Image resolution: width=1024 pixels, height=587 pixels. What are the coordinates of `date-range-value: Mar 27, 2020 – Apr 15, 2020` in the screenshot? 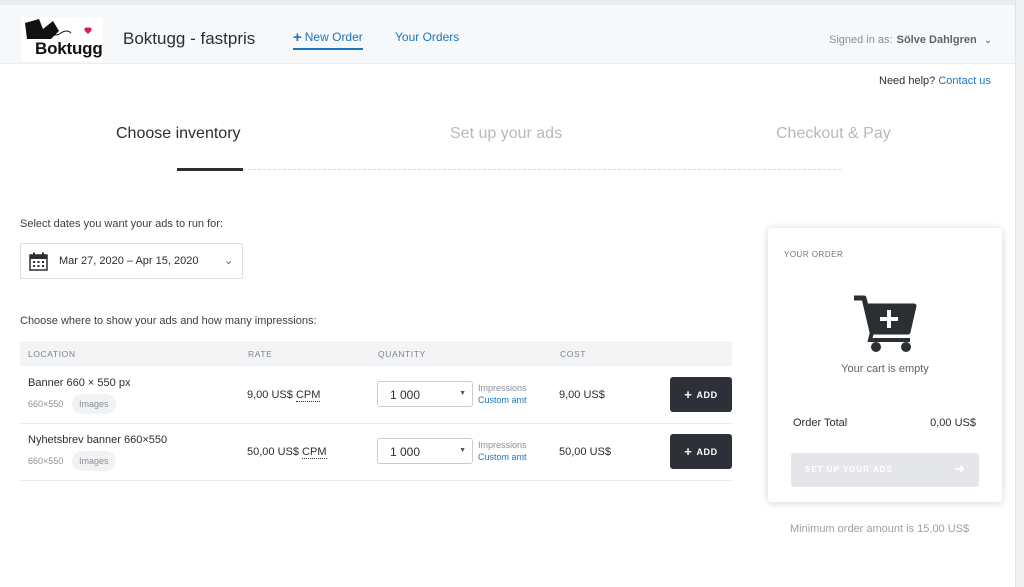 It's located at (129, 261).